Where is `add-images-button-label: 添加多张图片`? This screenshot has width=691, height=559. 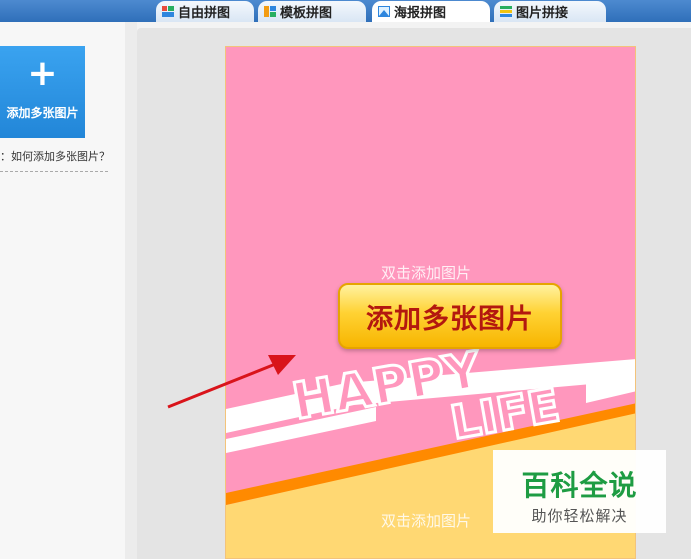 add-images-button-label: 添加多张图片 is located at coordinates (42, 113).